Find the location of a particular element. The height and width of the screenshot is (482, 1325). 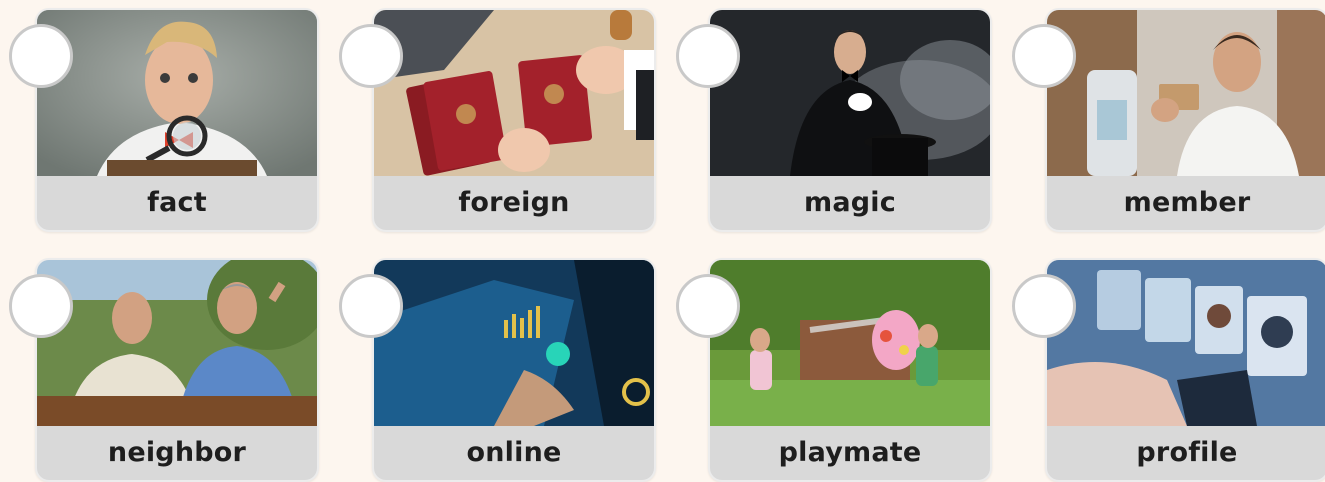

word-card-member: member is located at coordinates (1185, 120).